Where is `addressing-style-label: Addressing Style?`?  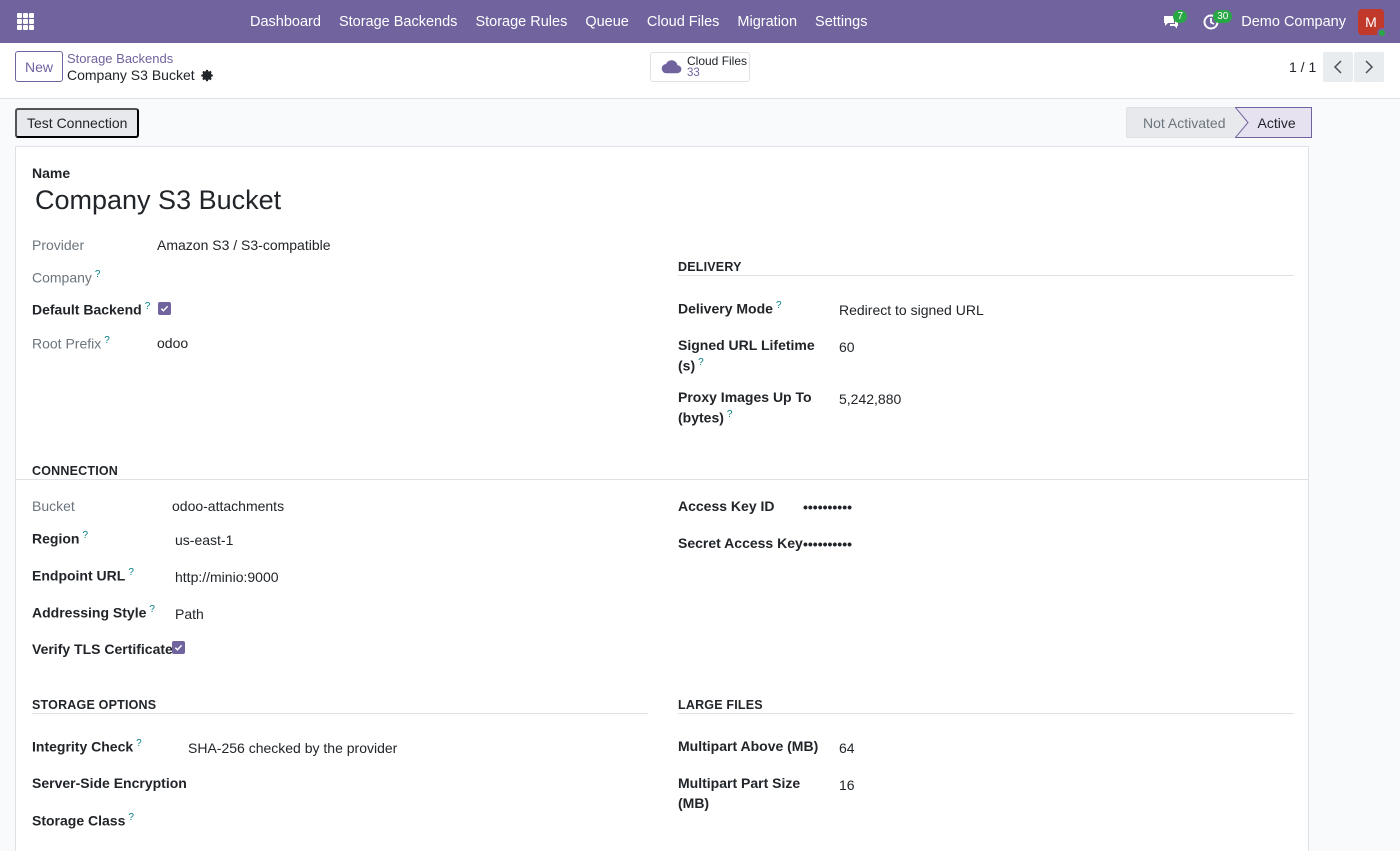 addressing-style-label: Addressing Style? is located at coordinates (93, 612).